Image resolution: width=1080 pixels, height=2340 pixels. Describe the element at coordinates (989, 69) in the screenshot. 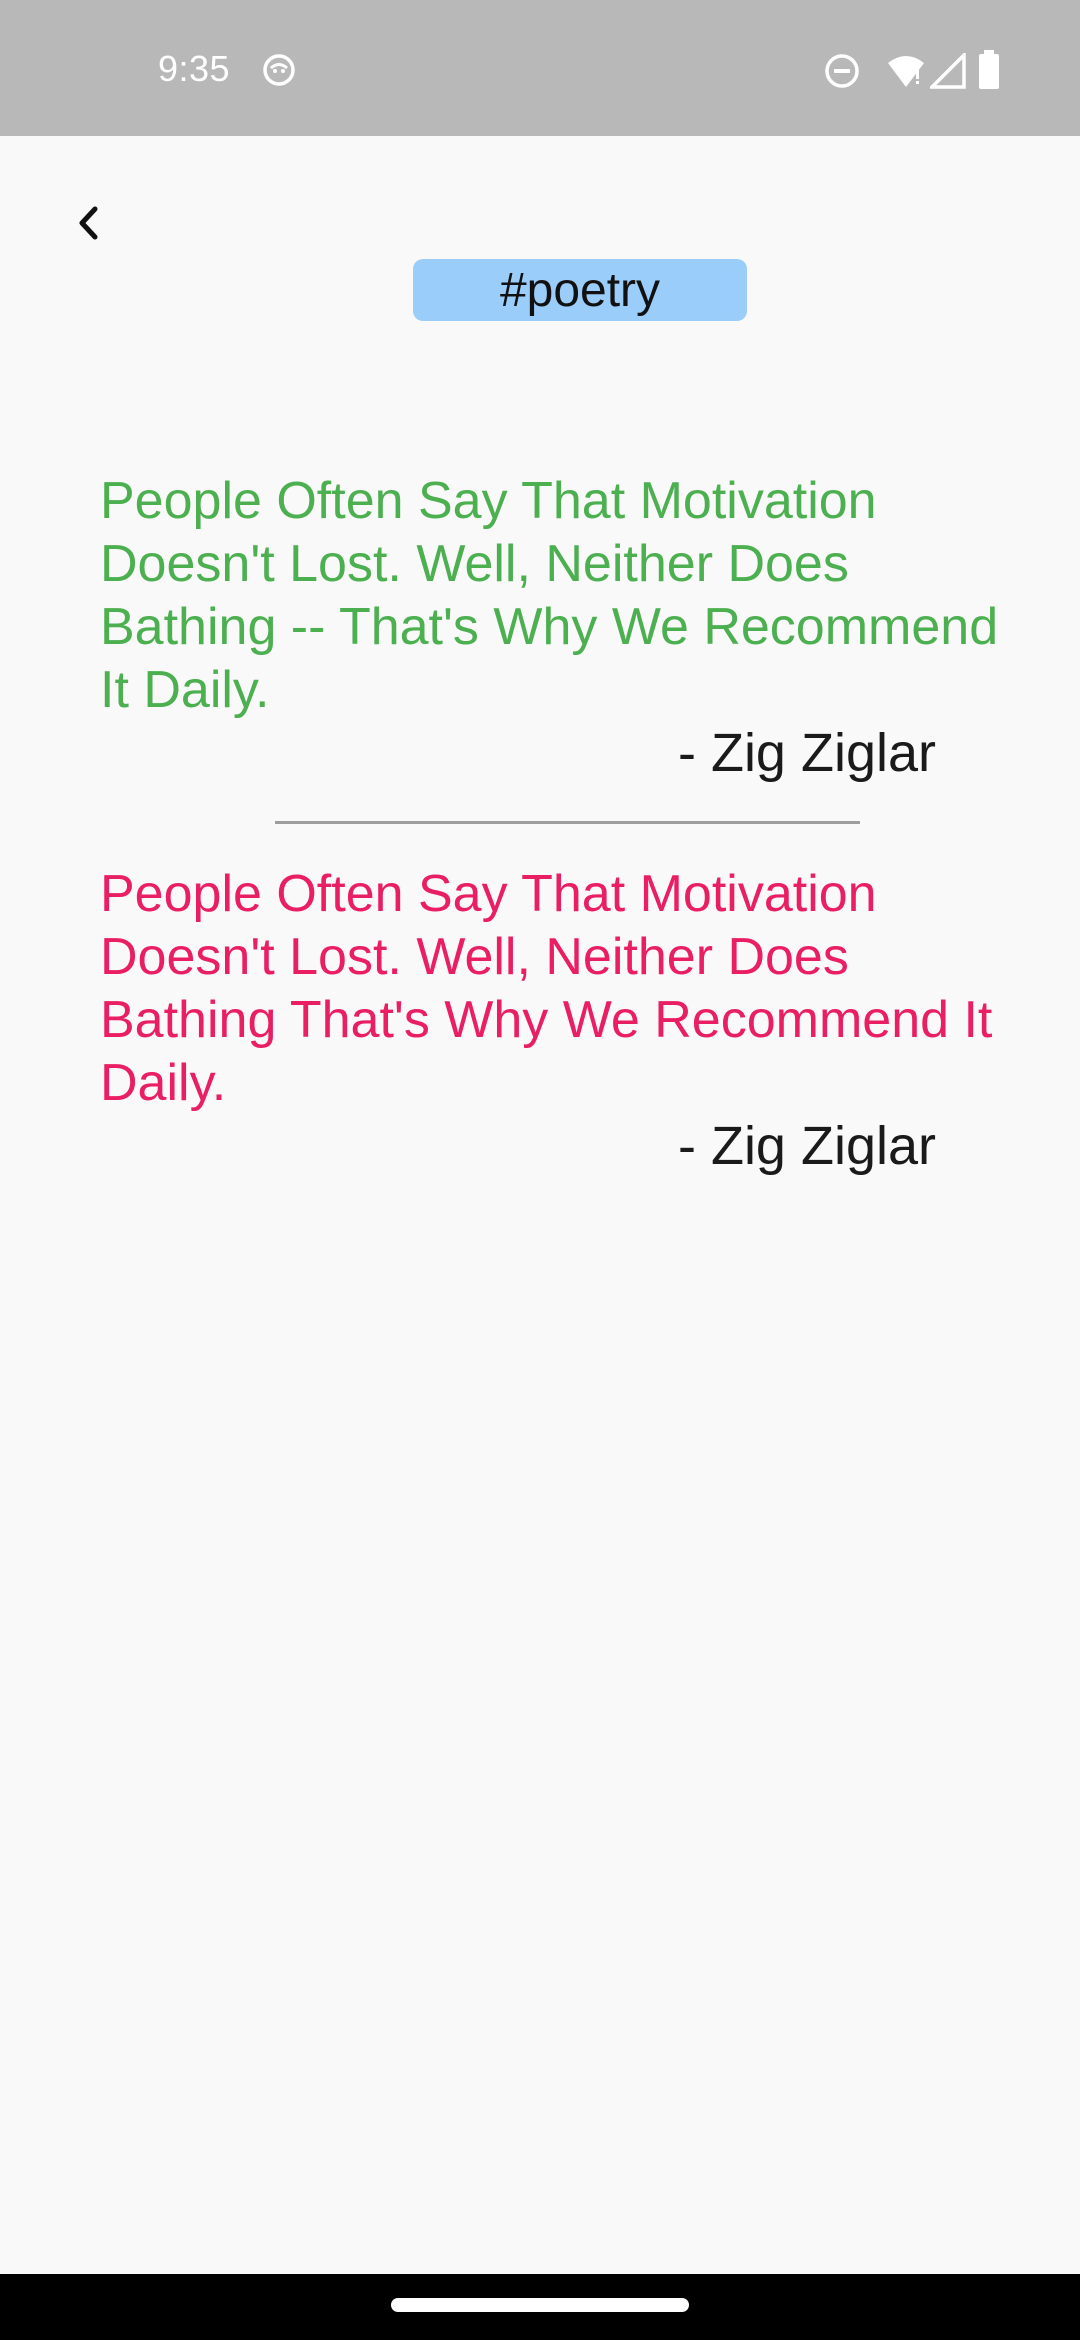

I see `battery-icon` at that location.